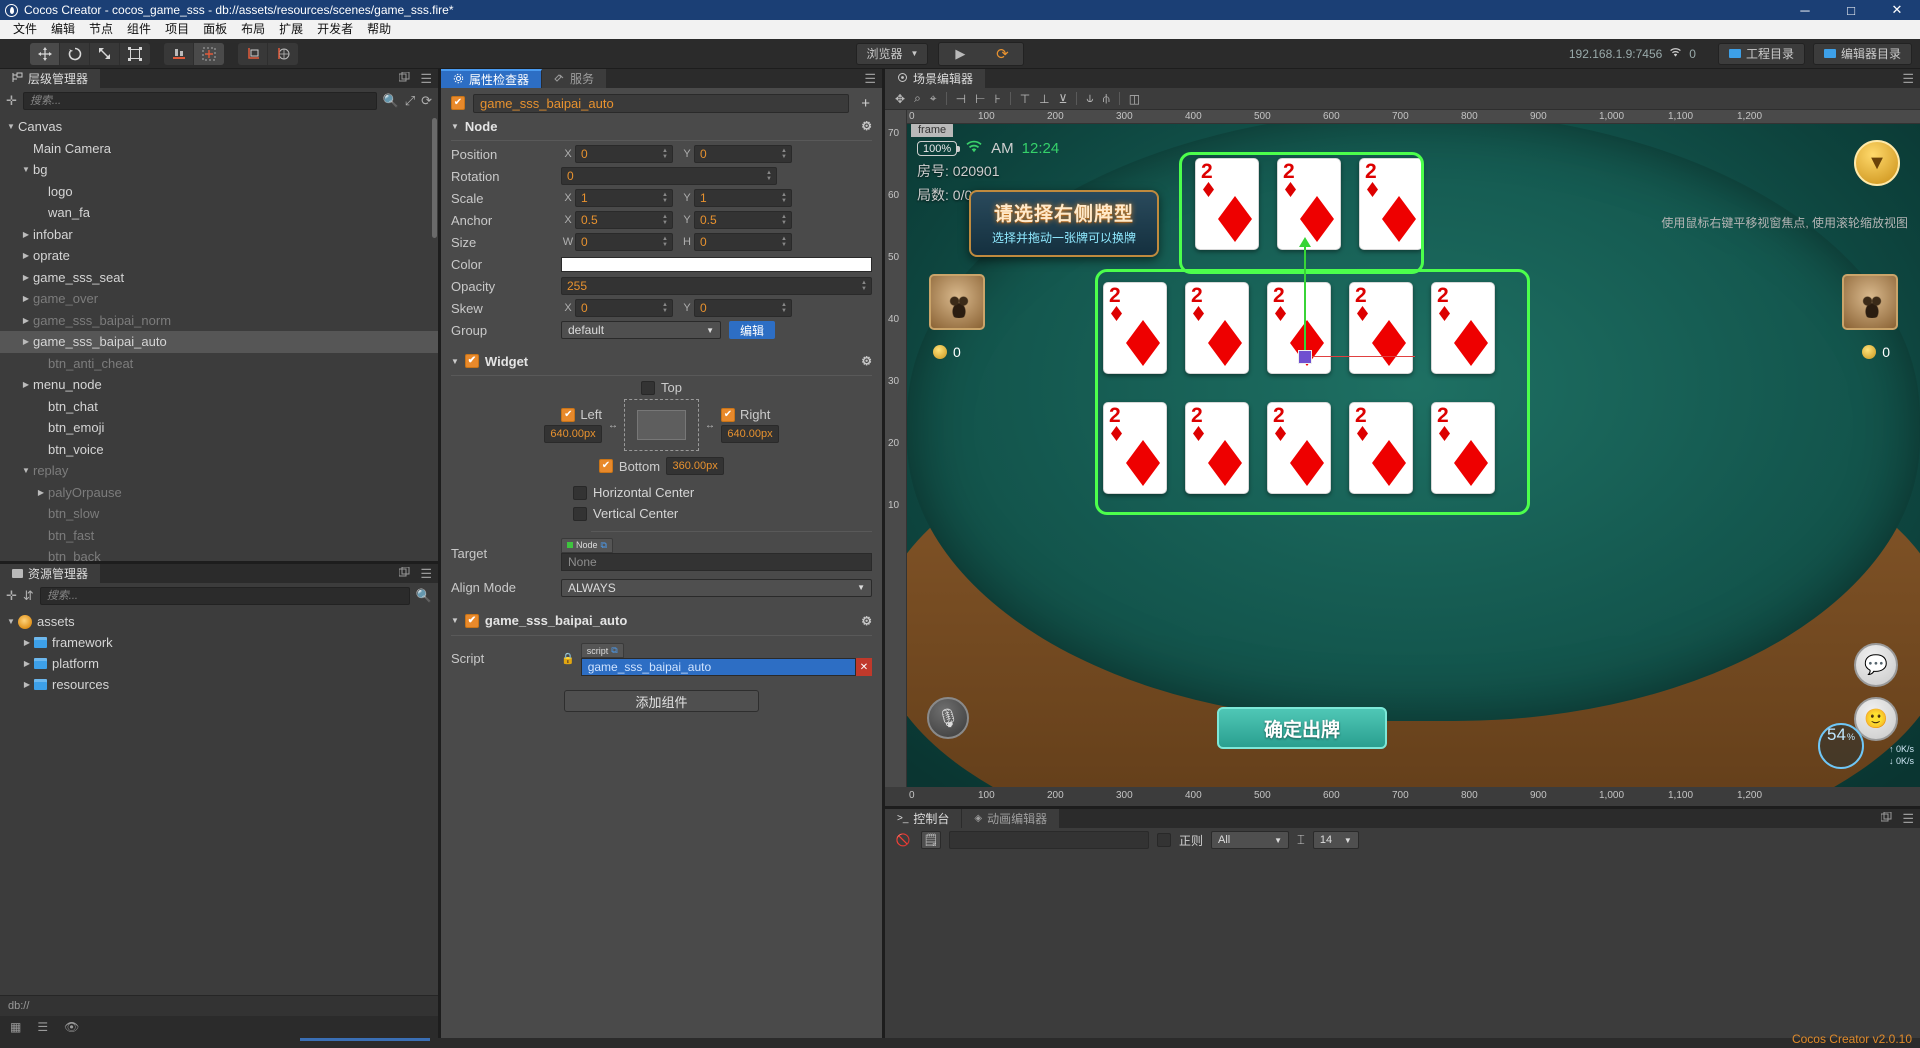 The image size is (1920, 1048). What do you see at coordinates (219, 170) in the screenshot?
I see `hierarchy-node-bg: ▼ bg` at bounding box center [219, 170].